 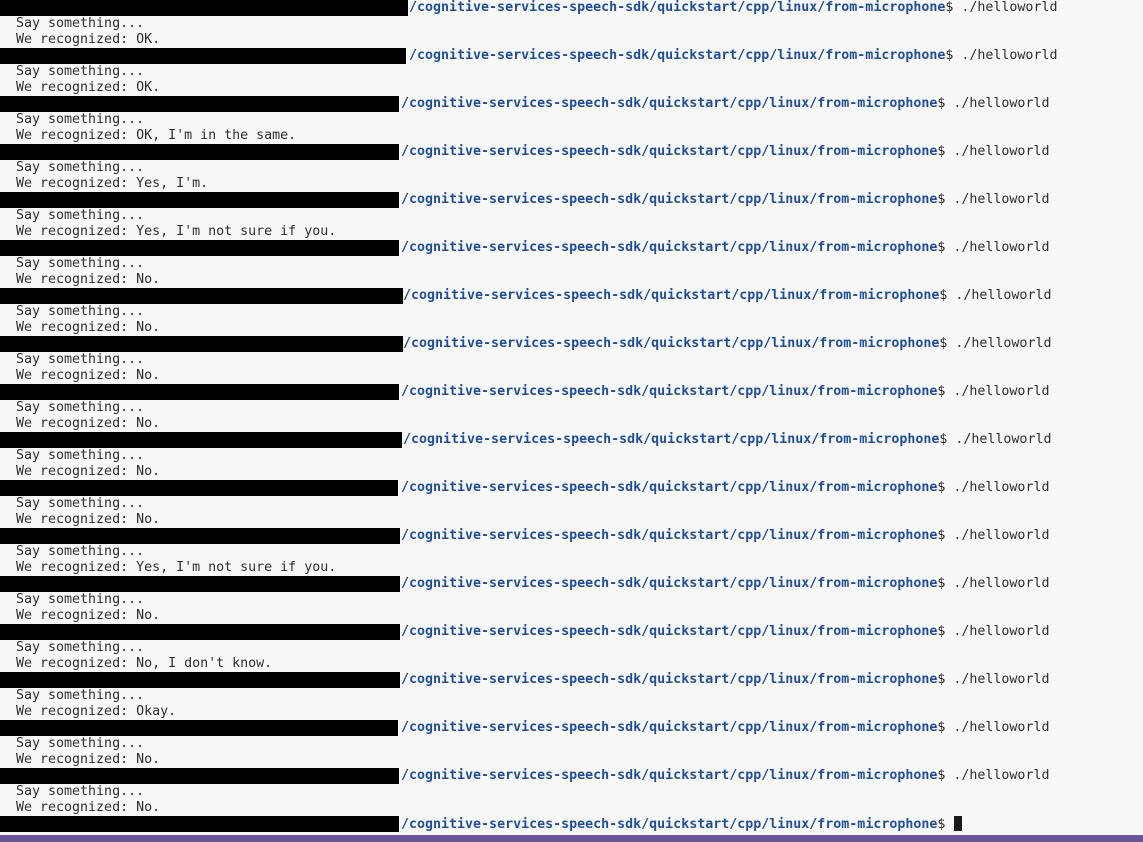 I want to click on output-recognized: We recognized: No, I don't know., so click(x=144, y=663).